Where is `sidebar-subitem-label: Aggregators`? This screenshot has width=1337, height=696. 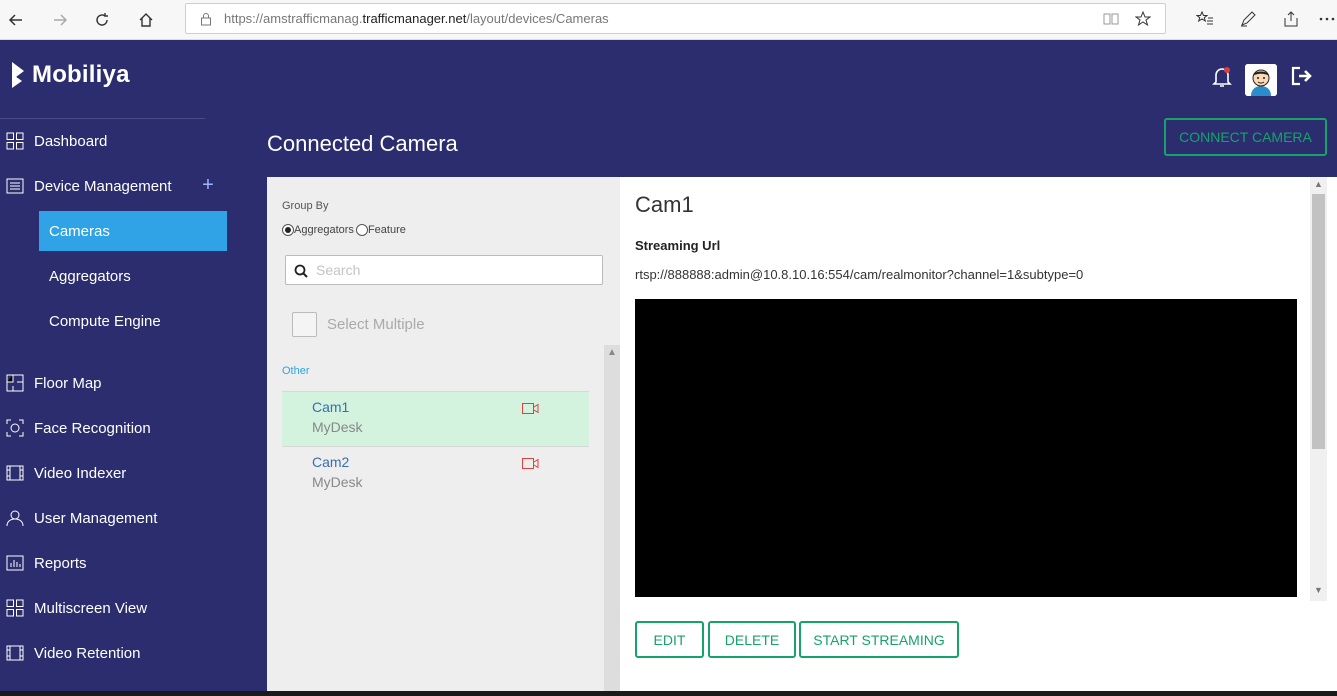 sidebar-subitem-label: Aggregators is located at coordinates (90, 276).